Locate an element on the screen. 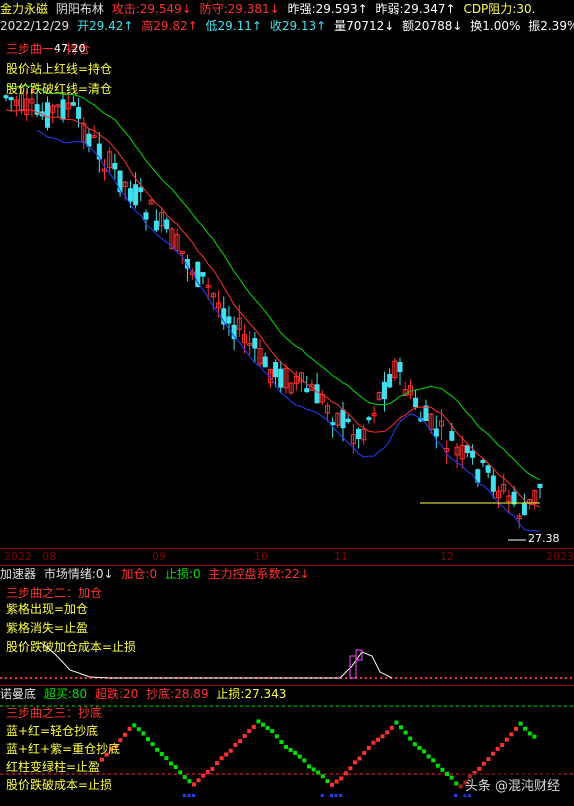 The width and height of the screenshot is (574, 806). panel3-line4: 股价跌破成本=止损 is located at coordinates (59, 785).